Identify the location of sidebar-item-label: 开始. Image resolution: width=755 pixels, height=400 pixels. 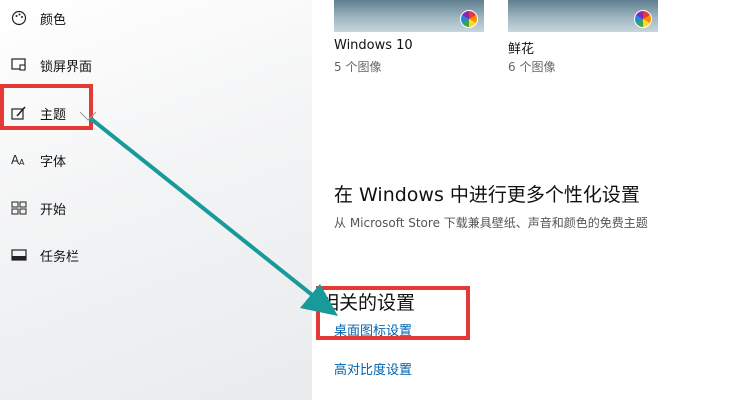
(53, 210).